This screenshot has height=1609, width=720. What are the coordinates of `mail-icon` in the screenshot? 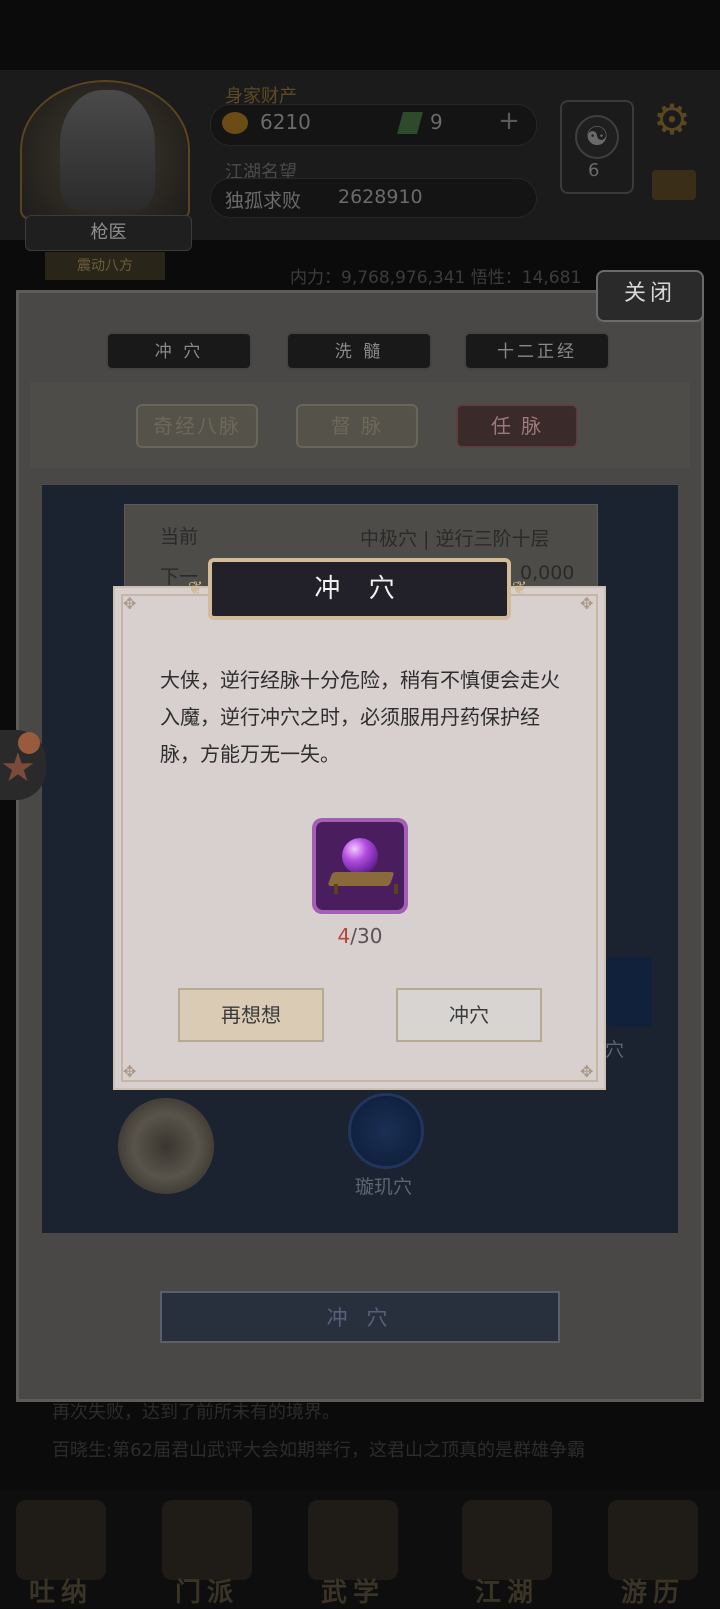 It's located at (674, 185).